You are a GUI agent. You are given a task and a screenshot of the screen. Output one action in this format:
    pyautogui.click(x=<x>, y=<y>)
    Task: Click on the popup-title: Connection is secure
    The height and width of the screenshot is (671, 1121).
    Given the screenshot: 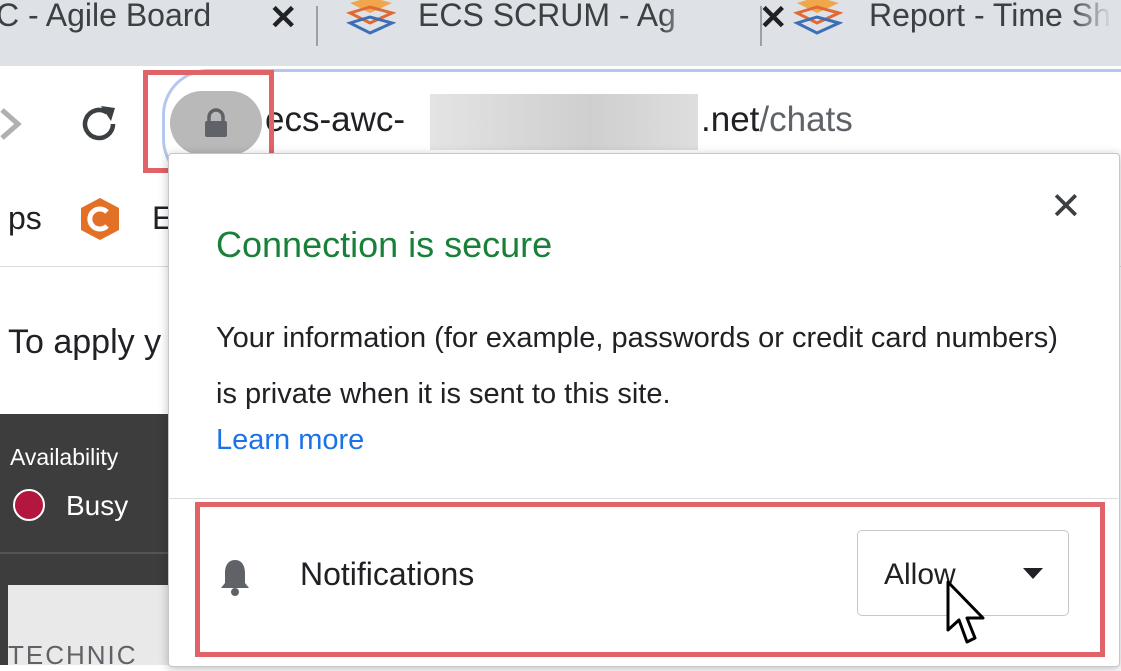 What is the action you would take?
    pyautogui.click(x=384, y=244)
    